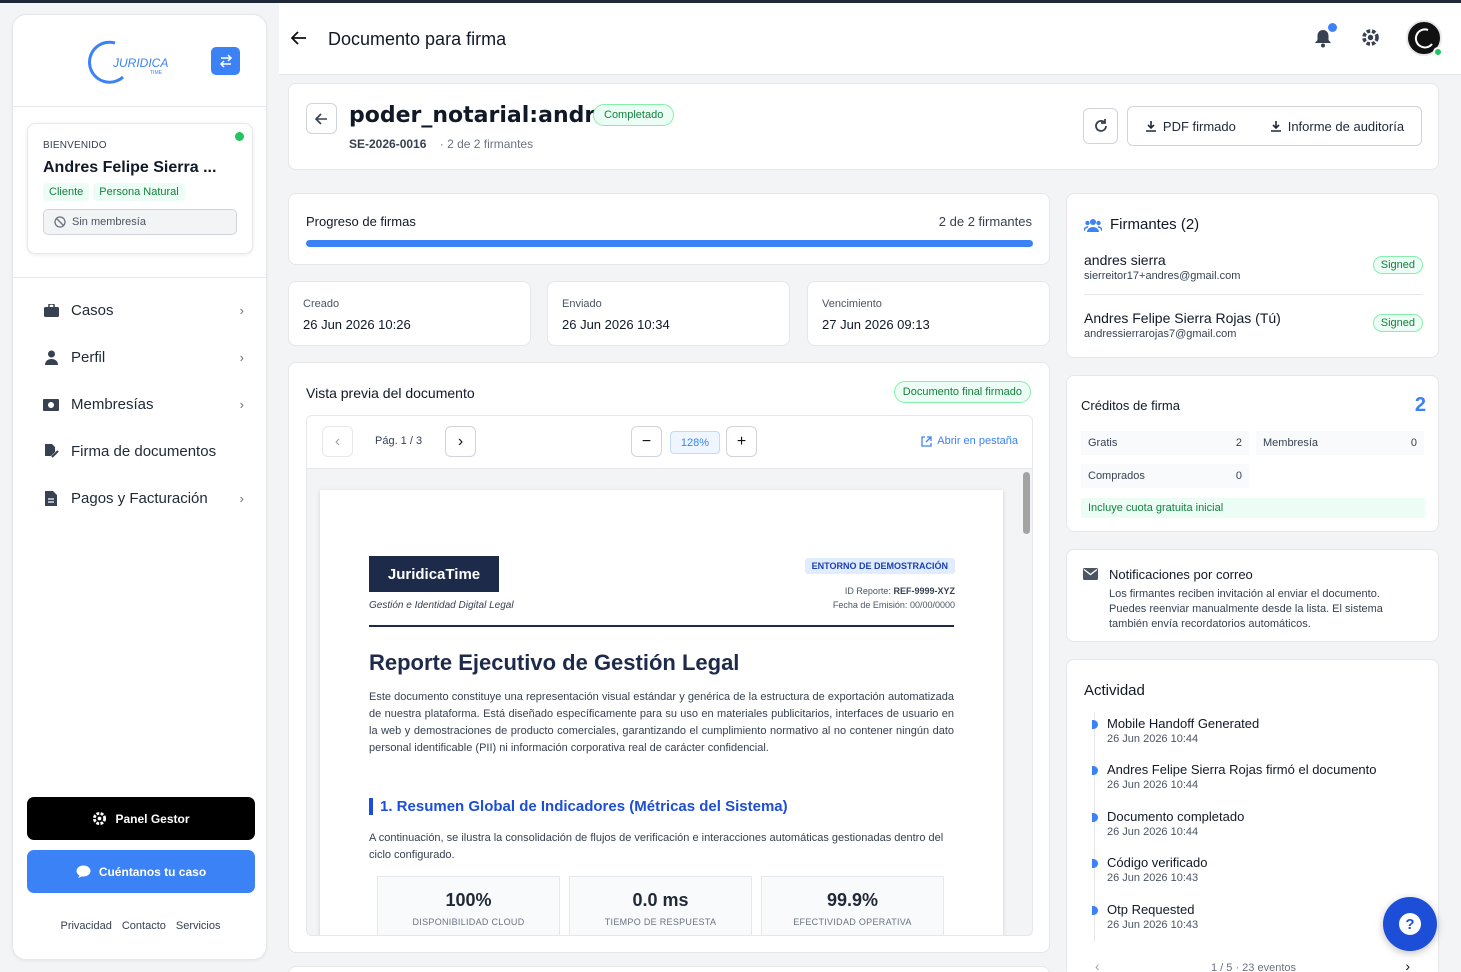  Describe the element at coordinates (140, 277) in the screenshot. I see `sidebar-divider` at that location.